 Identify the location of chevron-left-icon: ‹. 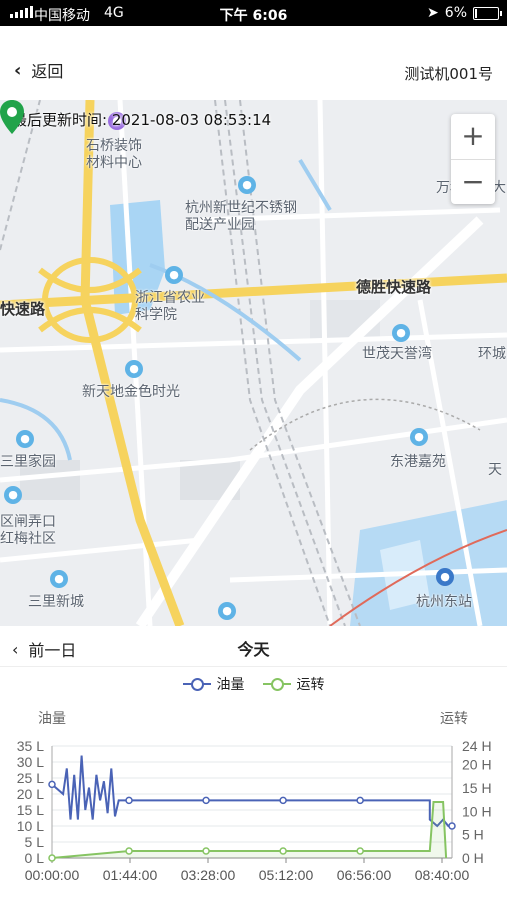
(18, 70).